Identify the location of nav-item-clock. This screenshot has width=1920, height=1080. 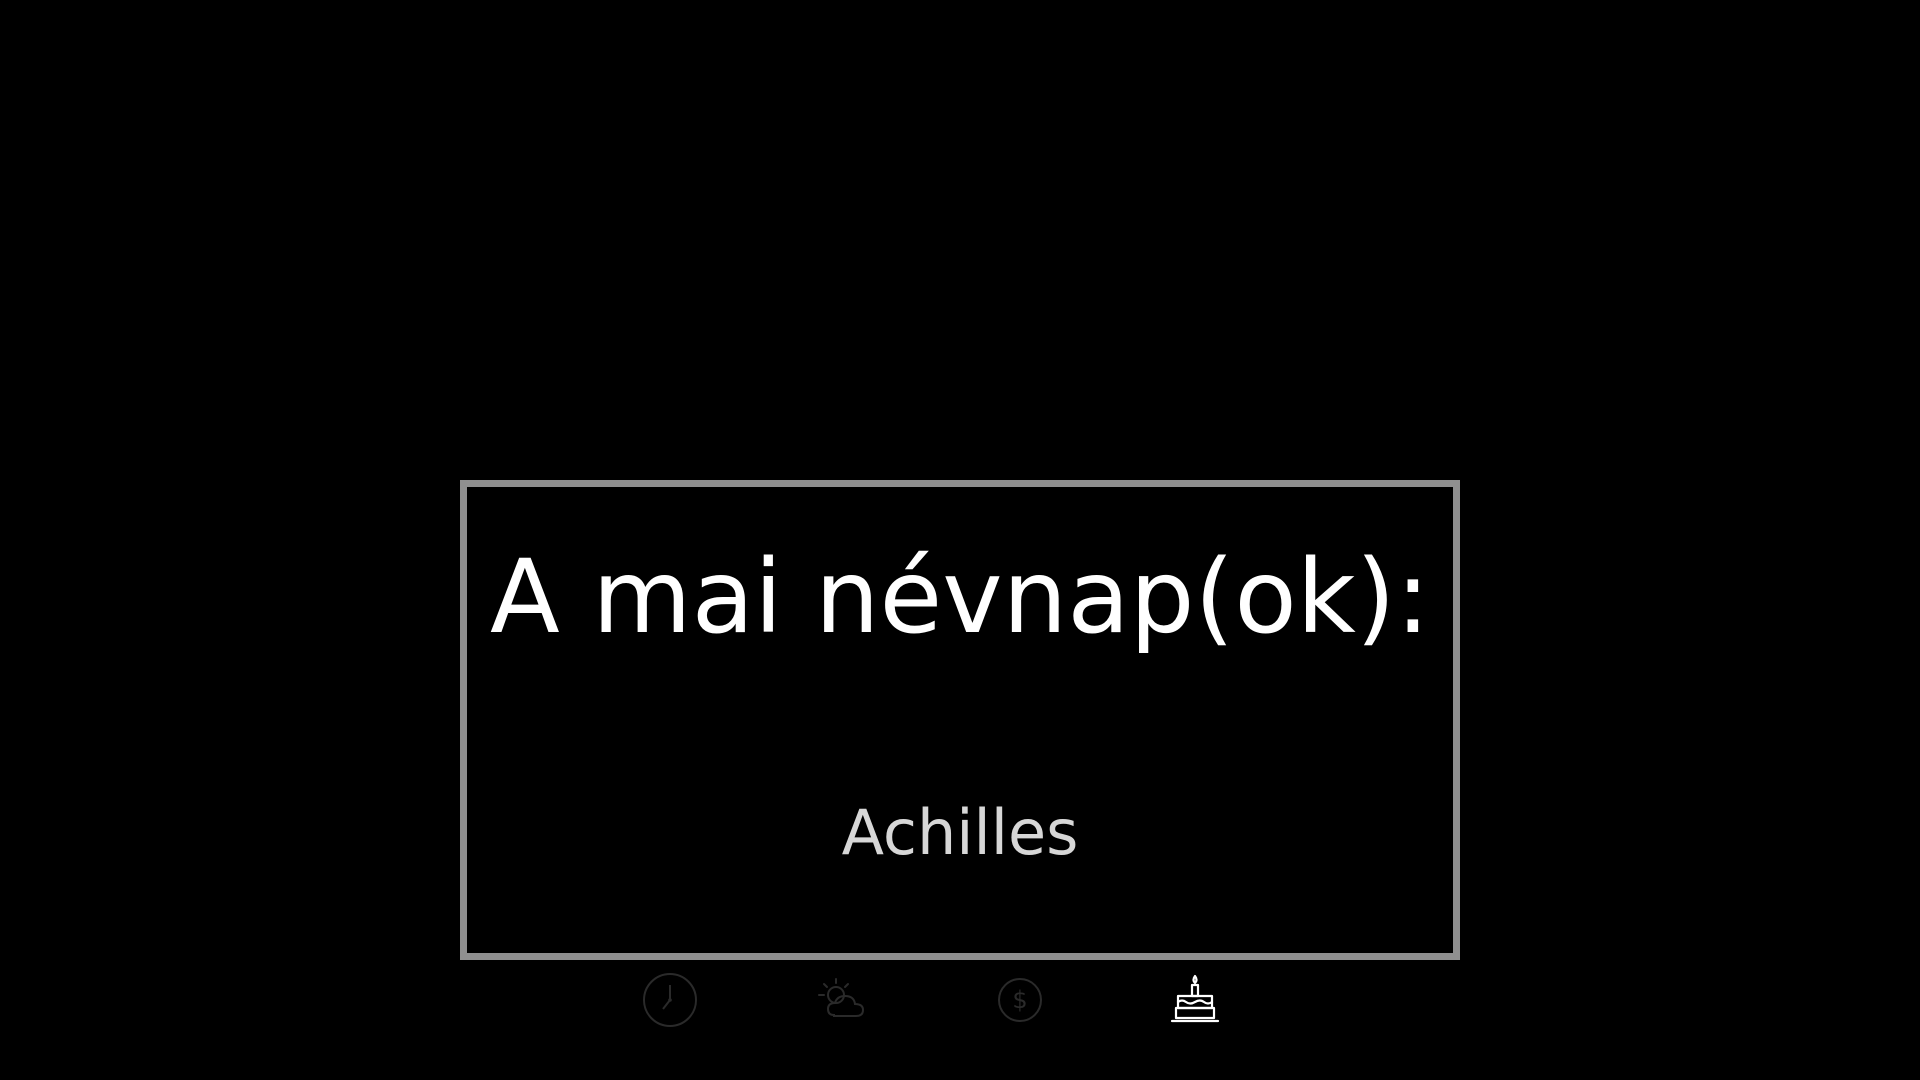
(670, 1000).